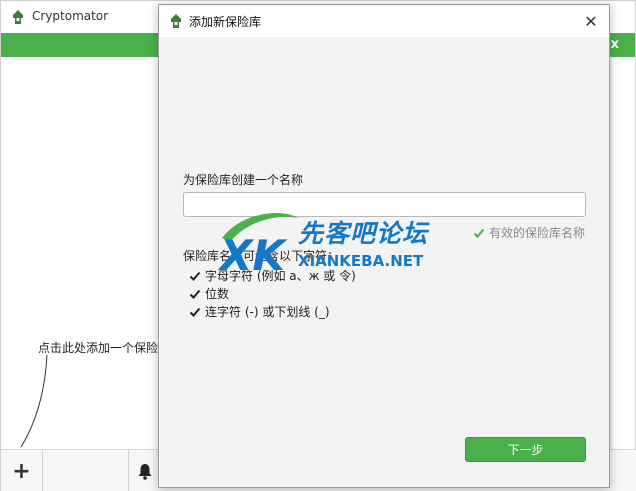 Image resolution: width=636 pixels, height=491 pixels. What do you see at coordinates (243, 180) in the screenshot?
I see `vault-name-label: 为保险库创建一个名称` at bounding box center [243, 180].